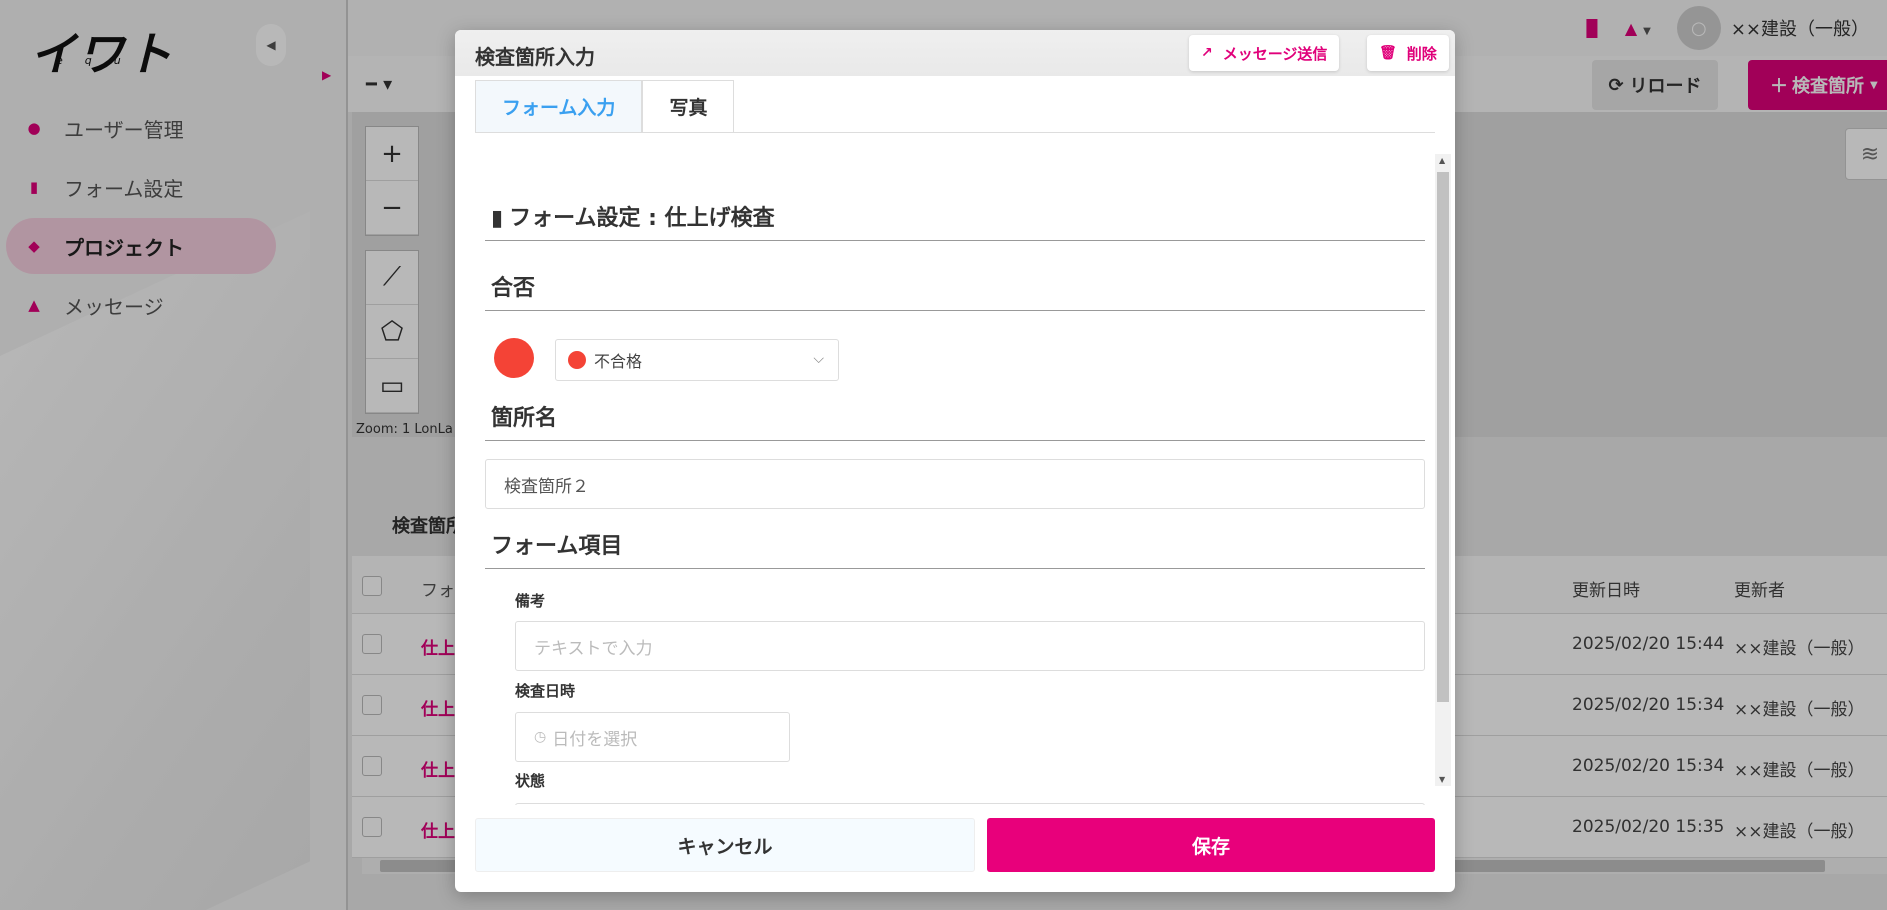 The height and width of the screenshot is (910, 1887). What do you see at coordinates (530, 601) in the screenshot?
I see `remarks-label: 備考` at bounding box center [530, 601].